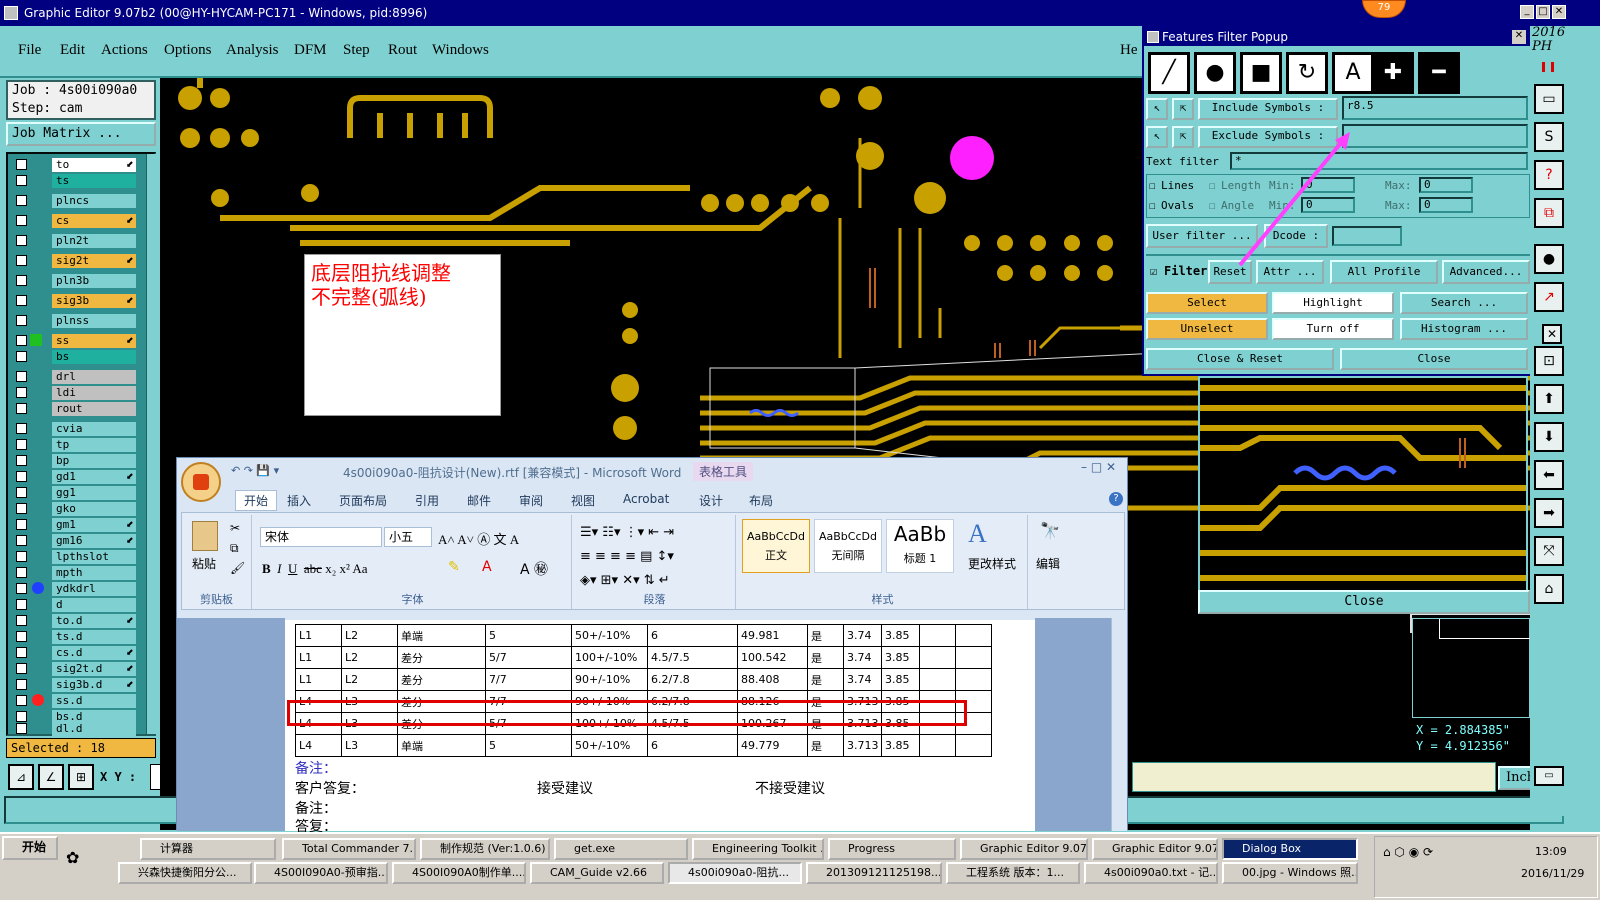 This screenshot has height=900, width=1600. What do you see at coordinates (76, 461) in the screenshot?
I see `layer-row: bp` at bounding box center [76, 461].